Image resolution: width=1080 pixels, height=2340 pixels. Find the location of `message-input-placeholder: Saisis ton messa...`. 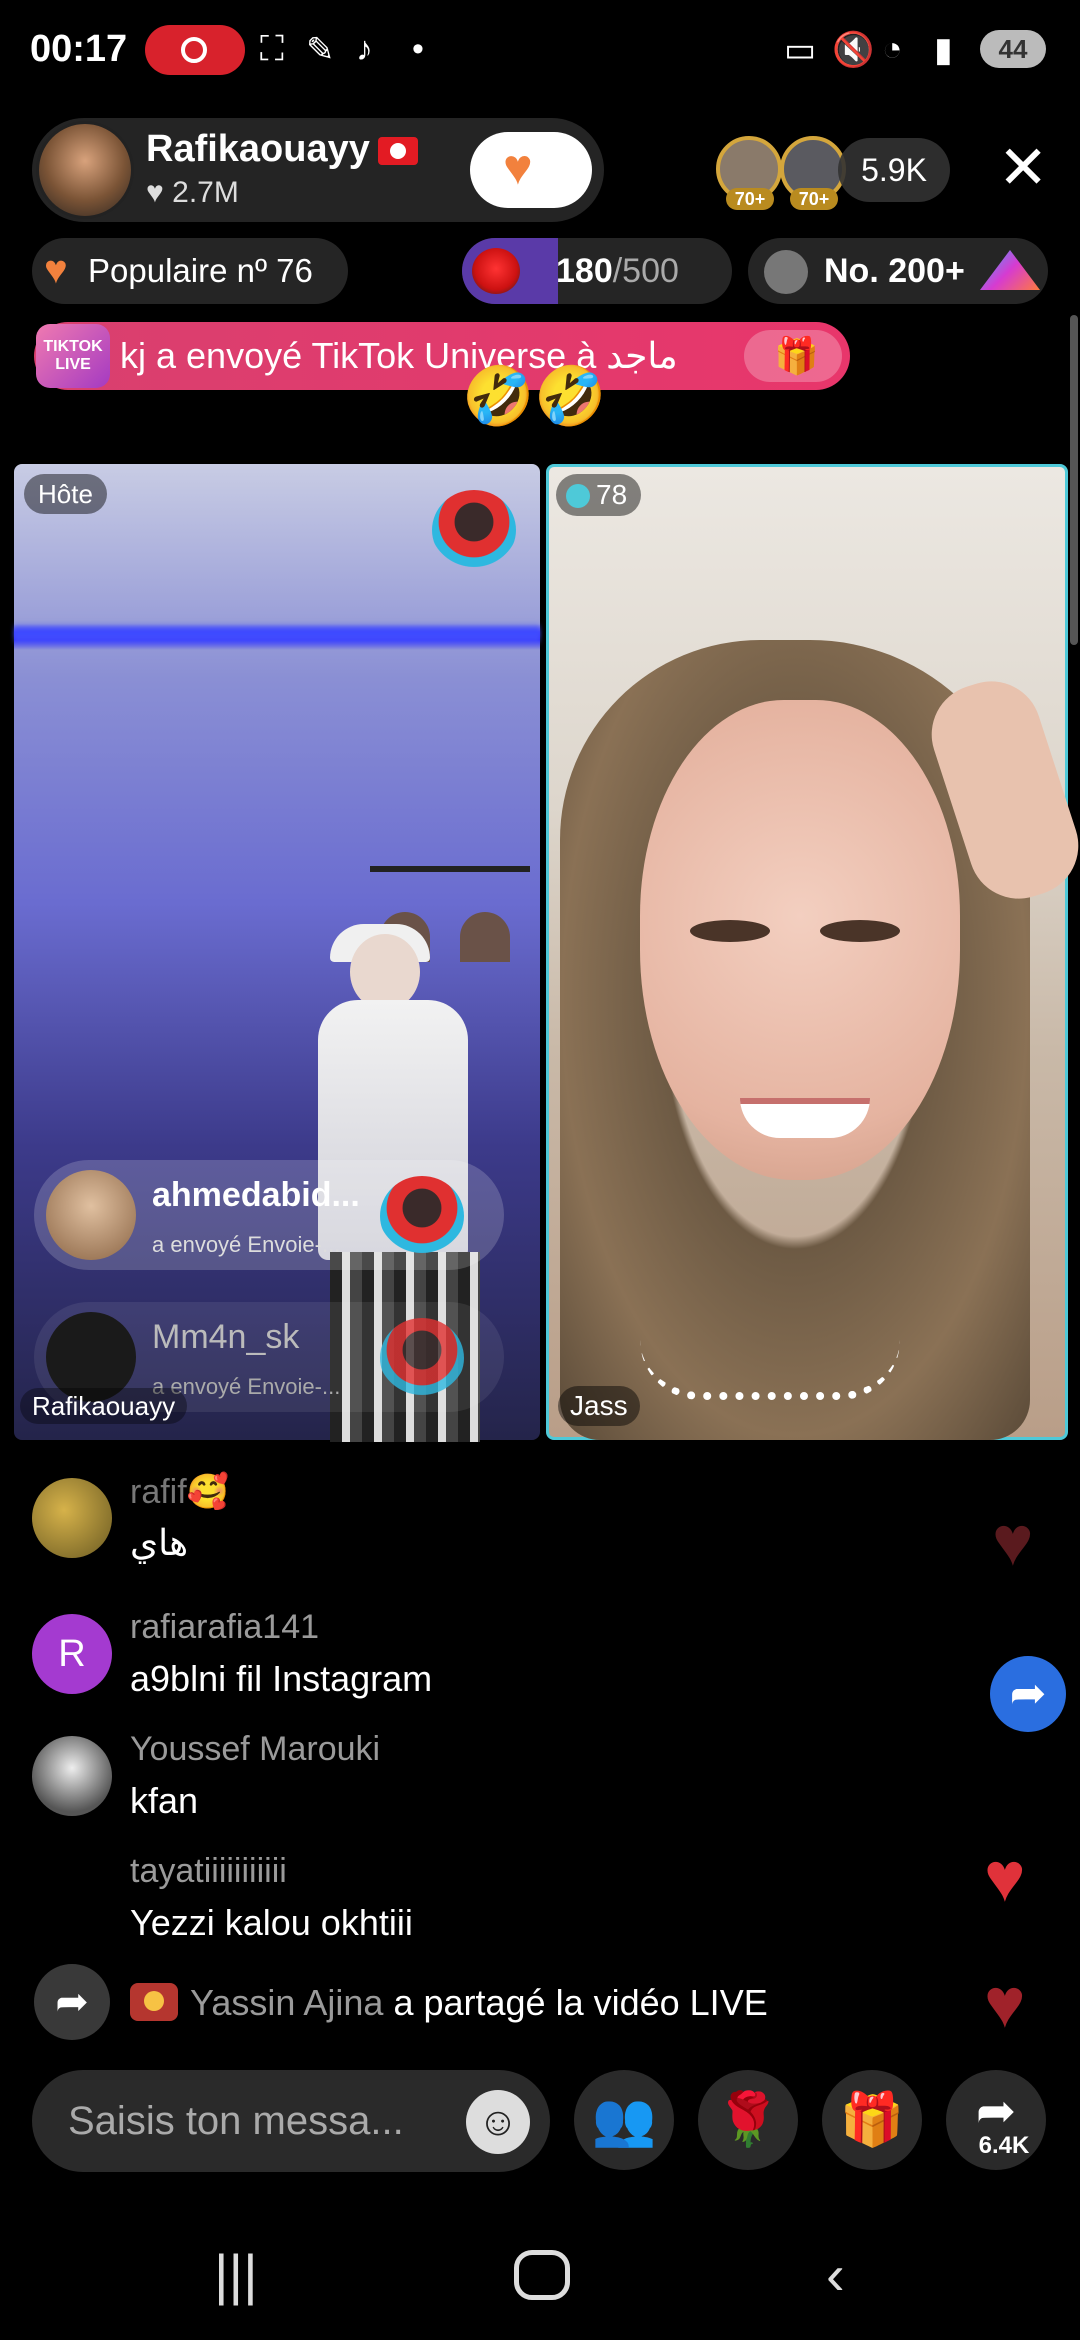

message-input-placeholder: Saisis ton messa... is located at coordinates (236, 2121).